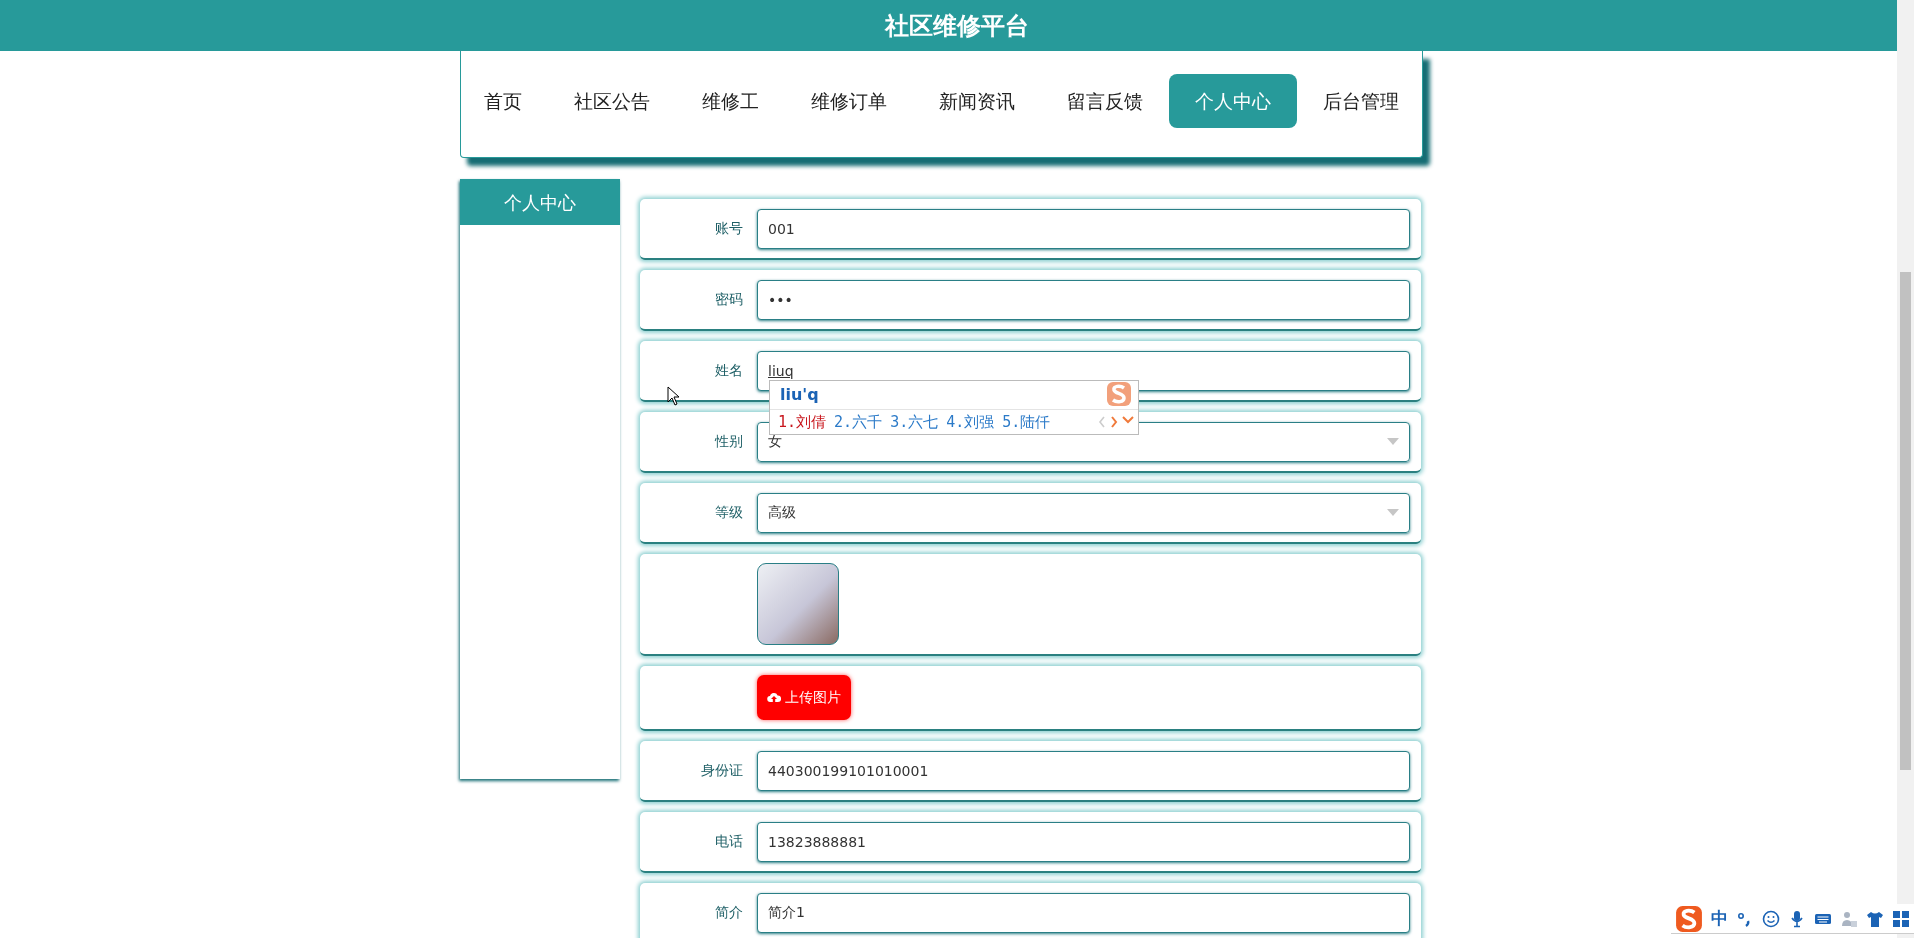  Describe the element at coordinates (729, 912) in the screenshot. I see `field-label: 简介` at that location.